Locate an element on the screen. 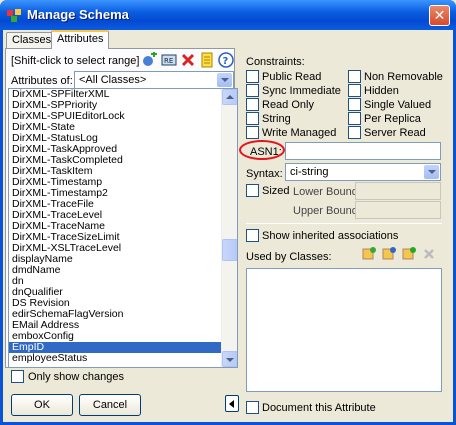 This screenshot has height=425, width=456. syntax-value: ci-string is located at coordinates (309, 172).